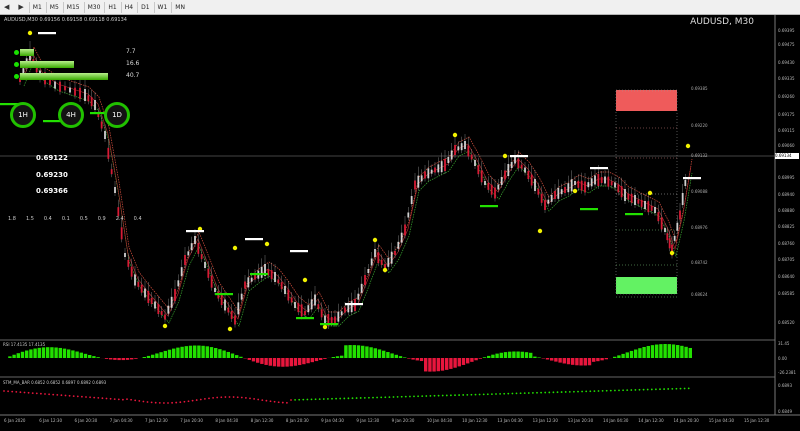 This screenshot has height=431, width=800. Describe the element at coordinates (786, 194) in the screenshot. I see `price-axis-label: 0.68940` at that location.